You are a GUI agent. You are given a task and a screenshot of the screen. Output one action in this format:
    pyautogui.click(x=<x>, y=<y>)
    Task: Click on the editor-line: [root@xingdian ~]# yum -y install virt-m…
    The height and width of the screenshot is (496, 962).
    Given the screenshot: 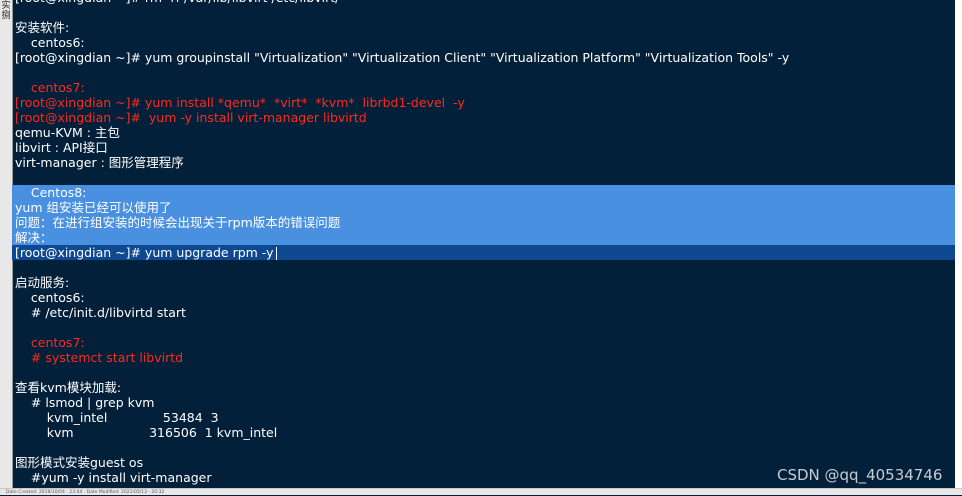 What is the action you would take?
    pyautogui.click(x=483, y=117)
    